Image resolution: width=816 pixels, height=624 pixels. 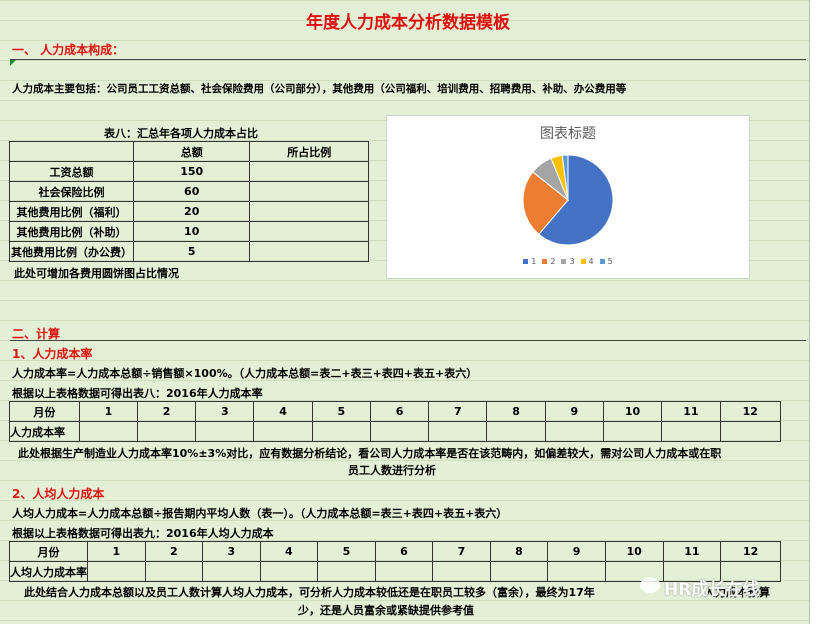 What do you see at coordinates (71, 191) in the screenshot?
I see `table8-row-label: 社会保险比例` at bounding box center [71, 191].